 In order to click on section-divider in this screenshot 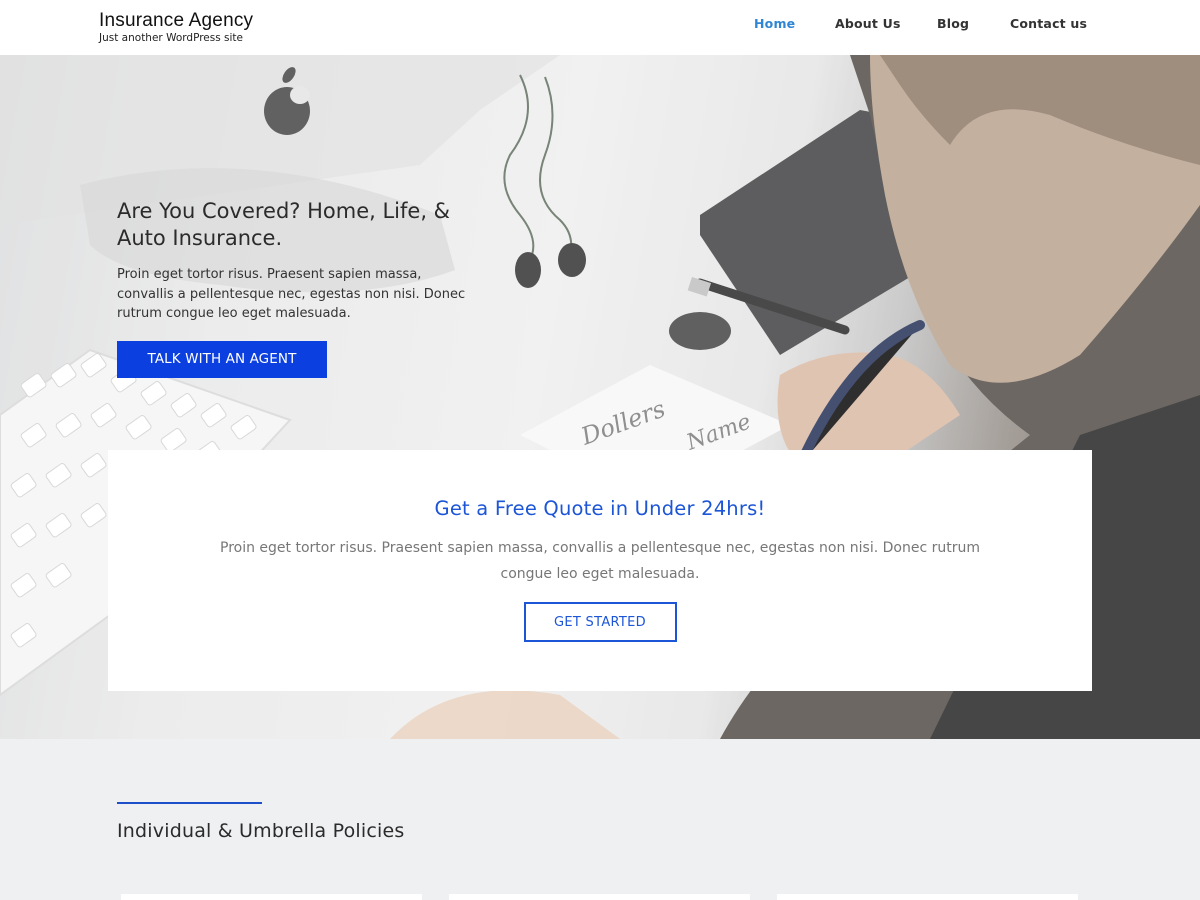, I will do `click(189, 803)`.